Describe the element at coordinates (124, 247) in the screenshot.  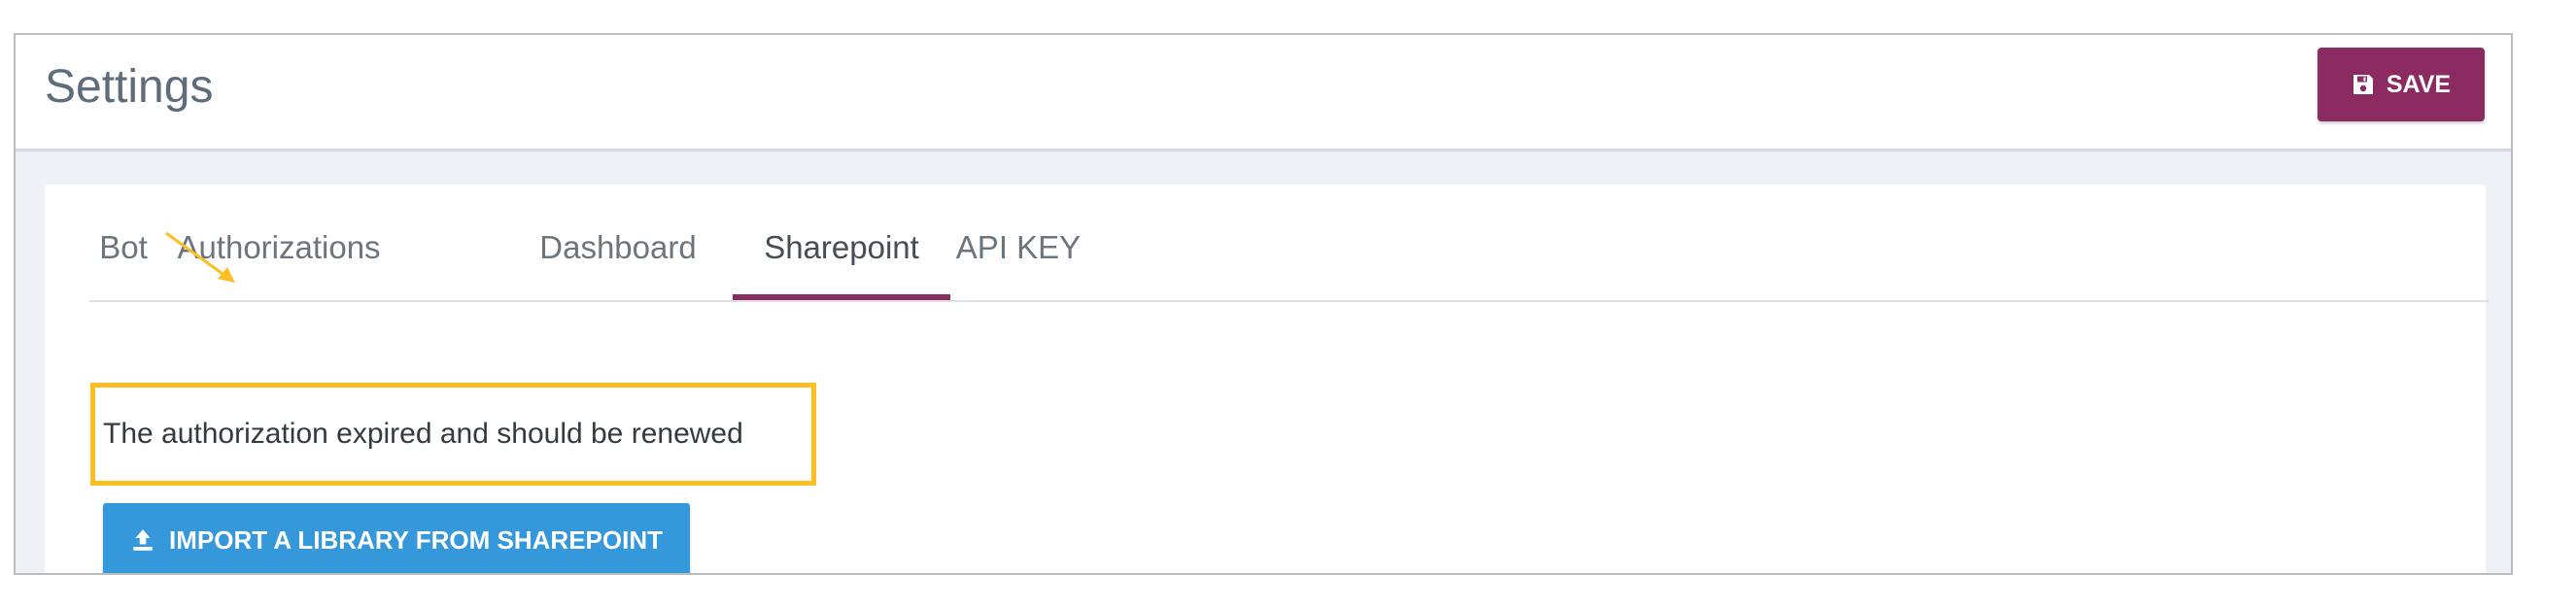
I see `tab-bot-label: Bot` at that location.